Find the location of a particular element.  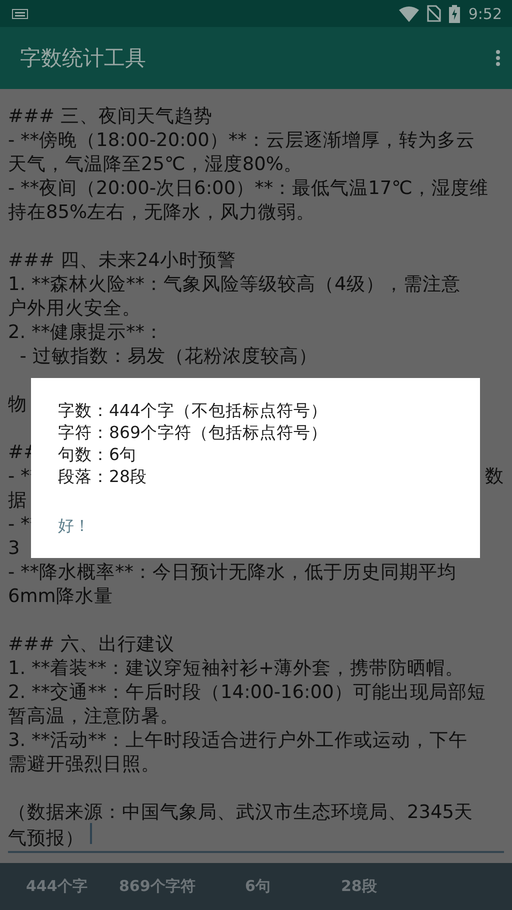

editor-text-line: 物 is located at coordinates (17, 405).